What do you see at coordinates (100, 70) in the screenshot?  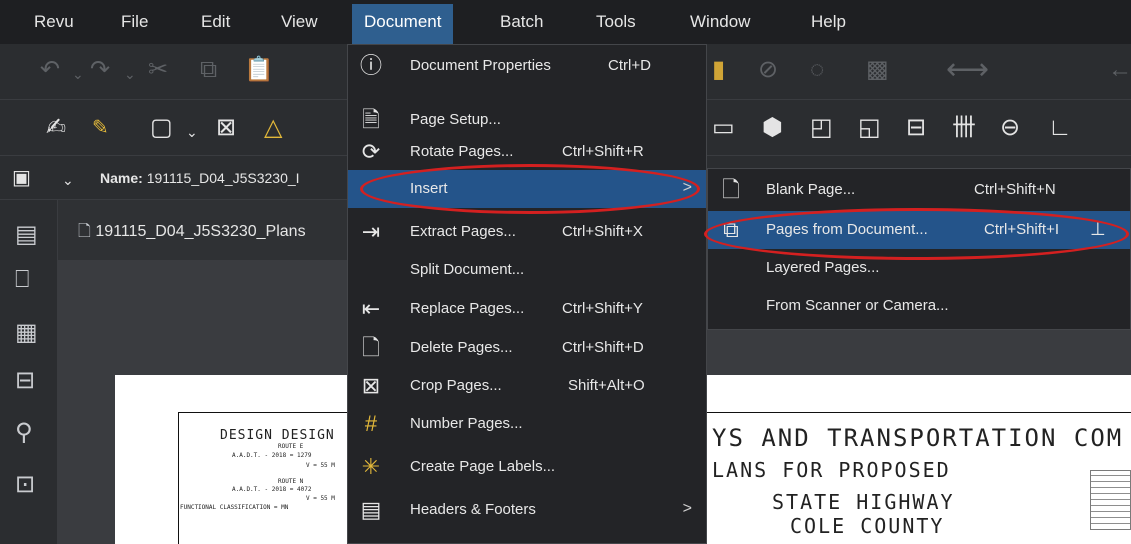 I see `redo-icon: ↷` at bounding box center [100, 70].